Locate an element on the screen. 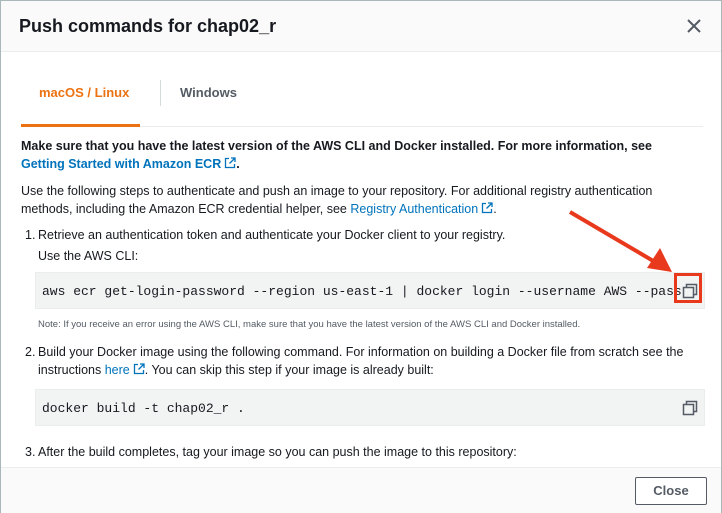  step-number: 1. is located at coordinates (30, 235).